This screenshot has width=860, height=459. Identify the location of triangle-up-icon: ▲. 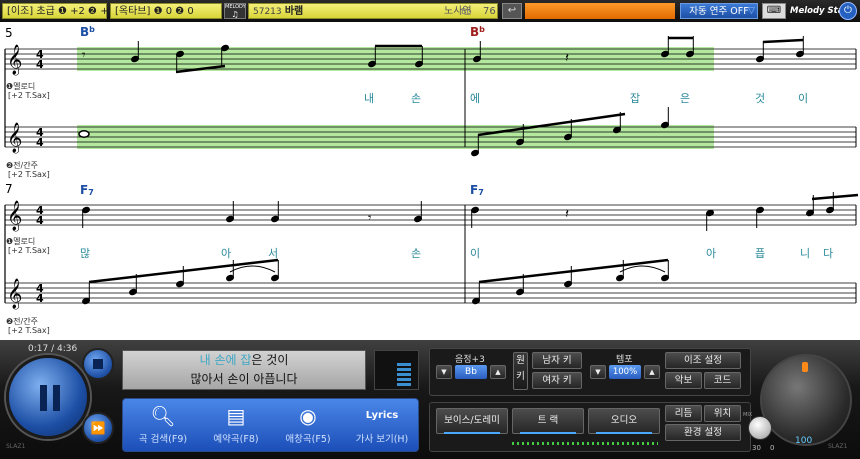
(498, 372).